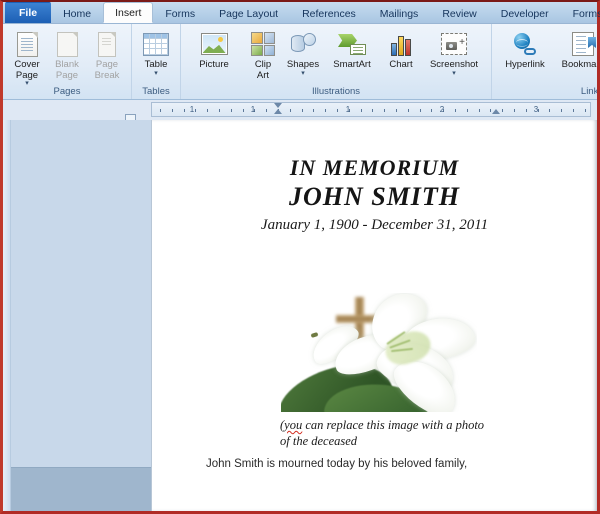 This screenshot has height=514, width=600. What do you see at coordinates (180, 13) in the screenshot?
I see `tab-forms: Forms` at bounding box center [180, 13].